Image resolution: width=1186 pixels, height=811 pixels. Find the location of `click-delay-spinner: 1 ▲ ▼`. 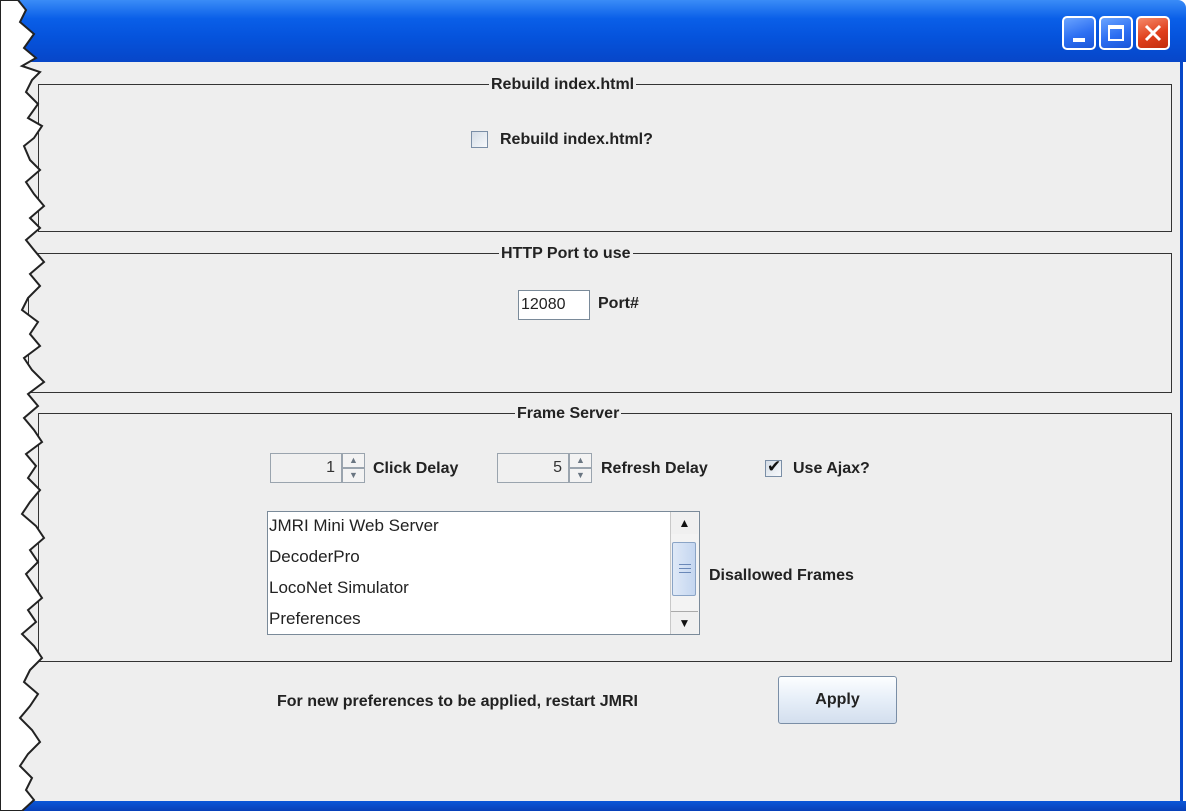

click-delay-spinner: 1 ▲ ▼ is located at coordinates (317, 468).